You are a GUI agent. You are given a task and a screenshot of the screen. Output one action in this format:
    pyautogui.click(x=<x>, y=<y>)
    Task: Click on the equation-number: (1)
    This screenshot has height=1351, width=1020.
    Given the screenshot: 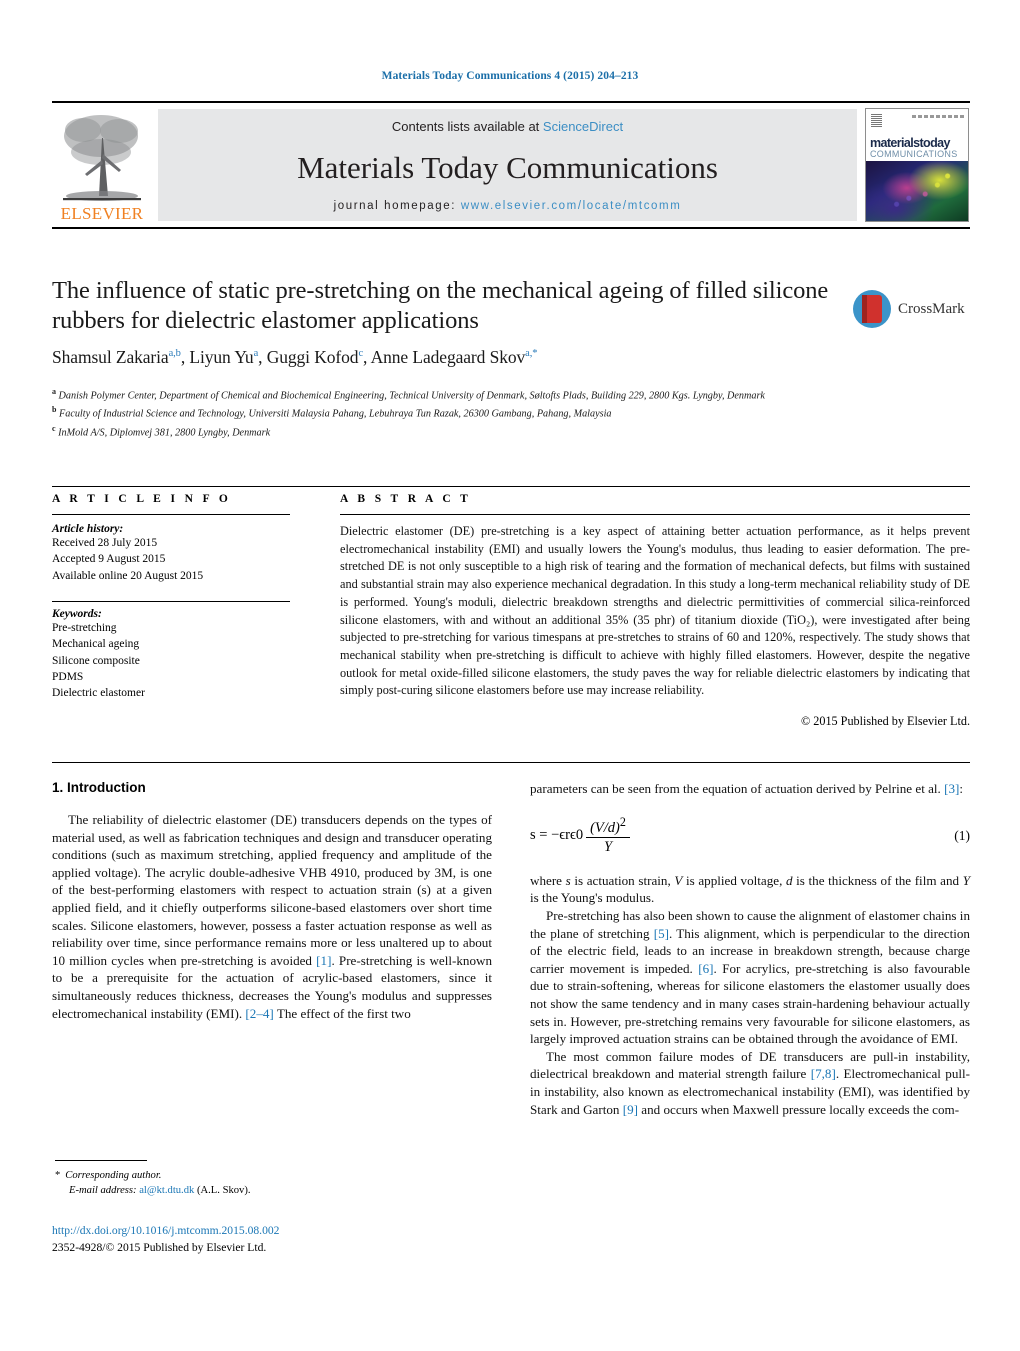 What is the action you would take?
    pyautogui.click(x=962, y=835)
    